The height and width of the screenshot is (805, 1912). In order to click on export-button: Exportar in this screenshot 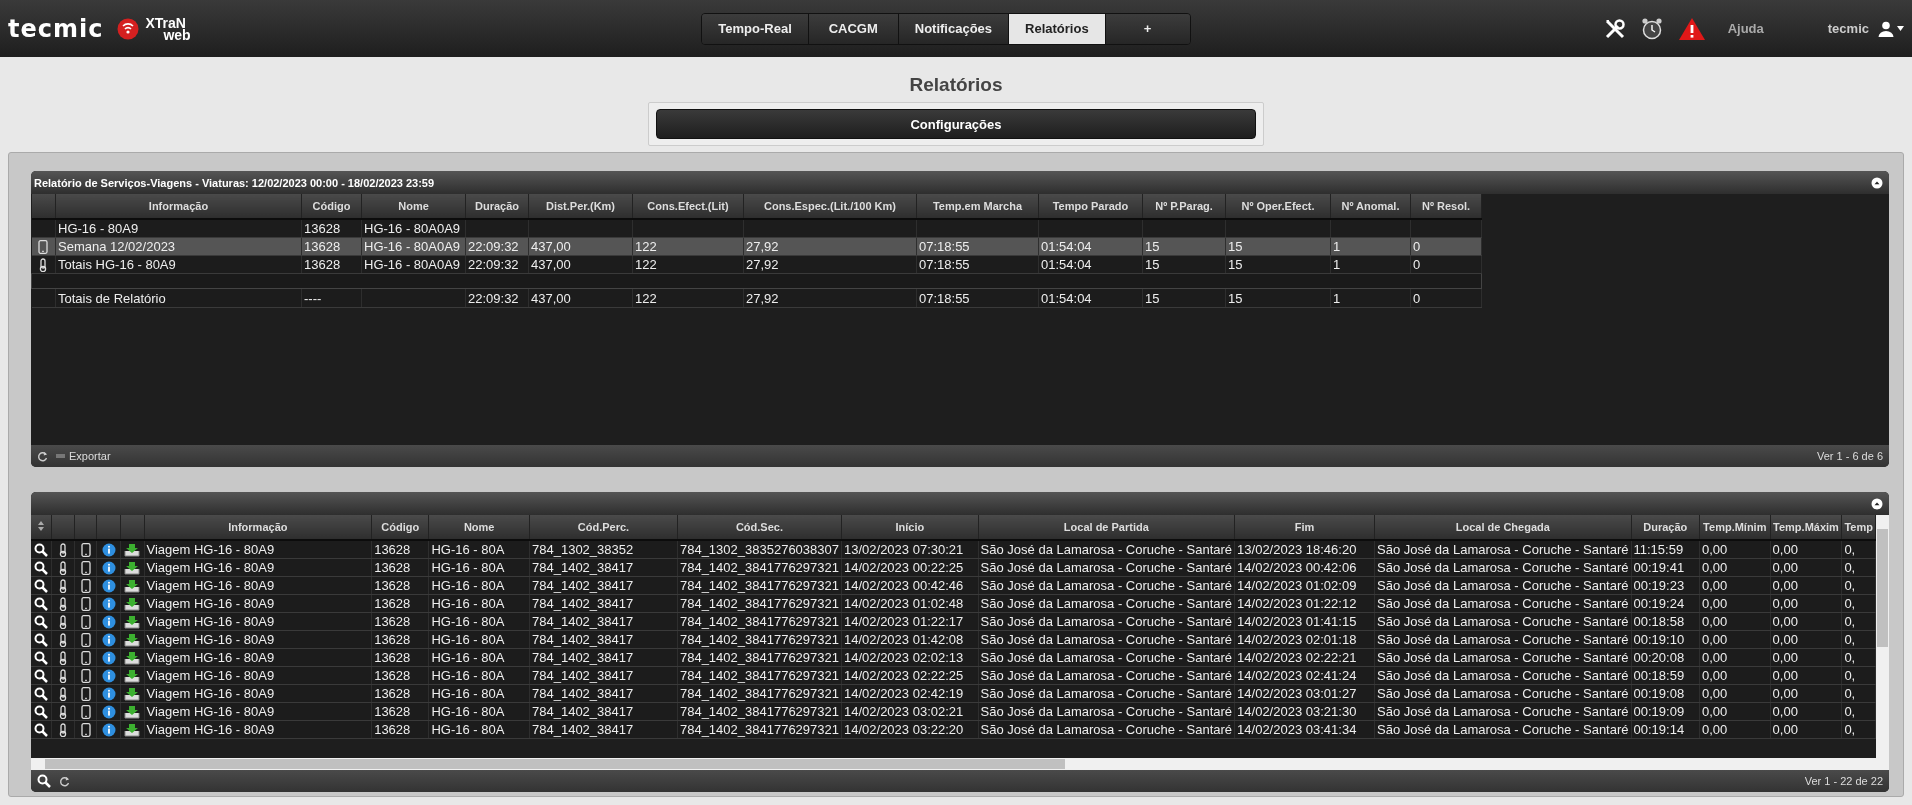, I will do `click(83, 456)`.